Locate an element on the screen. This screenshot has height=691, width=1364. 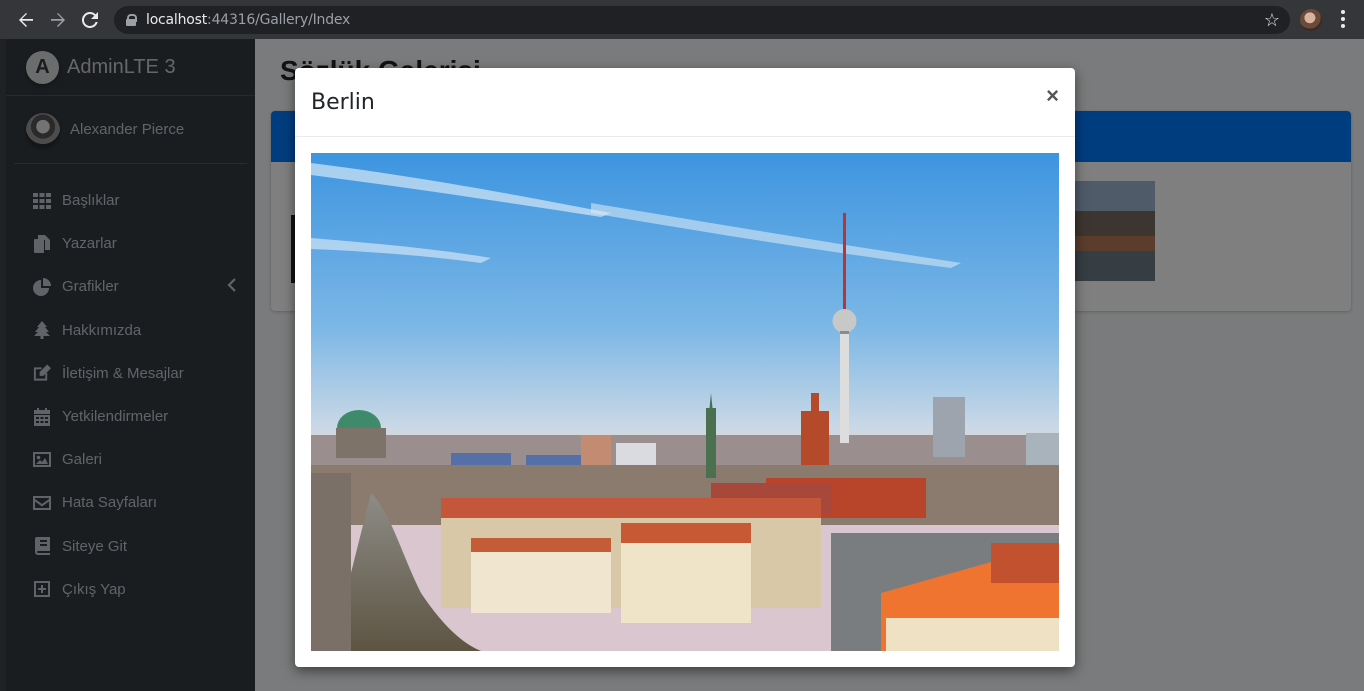
lock-icon is located at coordinates (131, 20).